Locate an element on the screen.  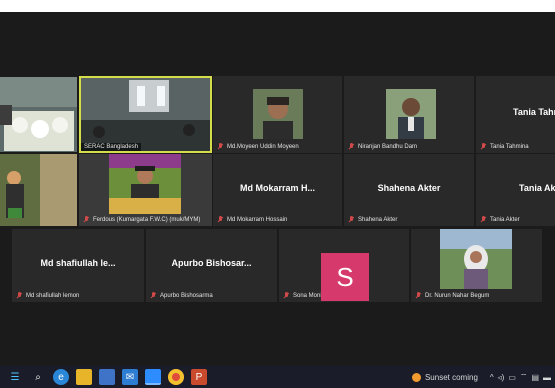
participant-name-tag: Tania Tahmina is located at coordinates (504, 146).